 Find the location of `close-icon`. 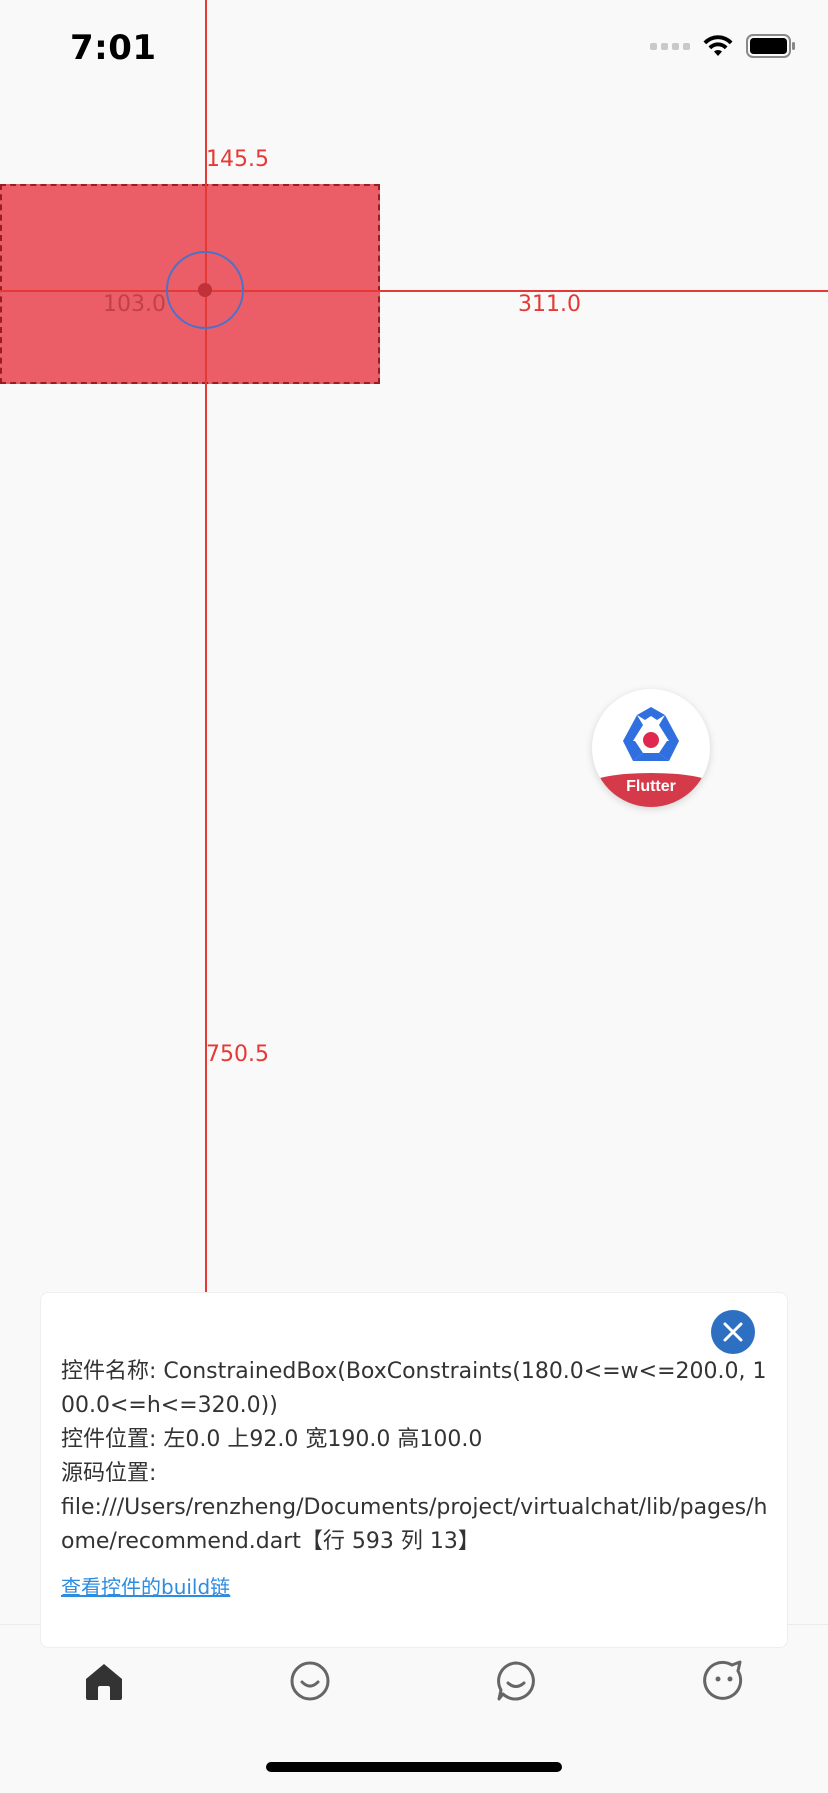

close-icon is located at coordinates (733, 1332).